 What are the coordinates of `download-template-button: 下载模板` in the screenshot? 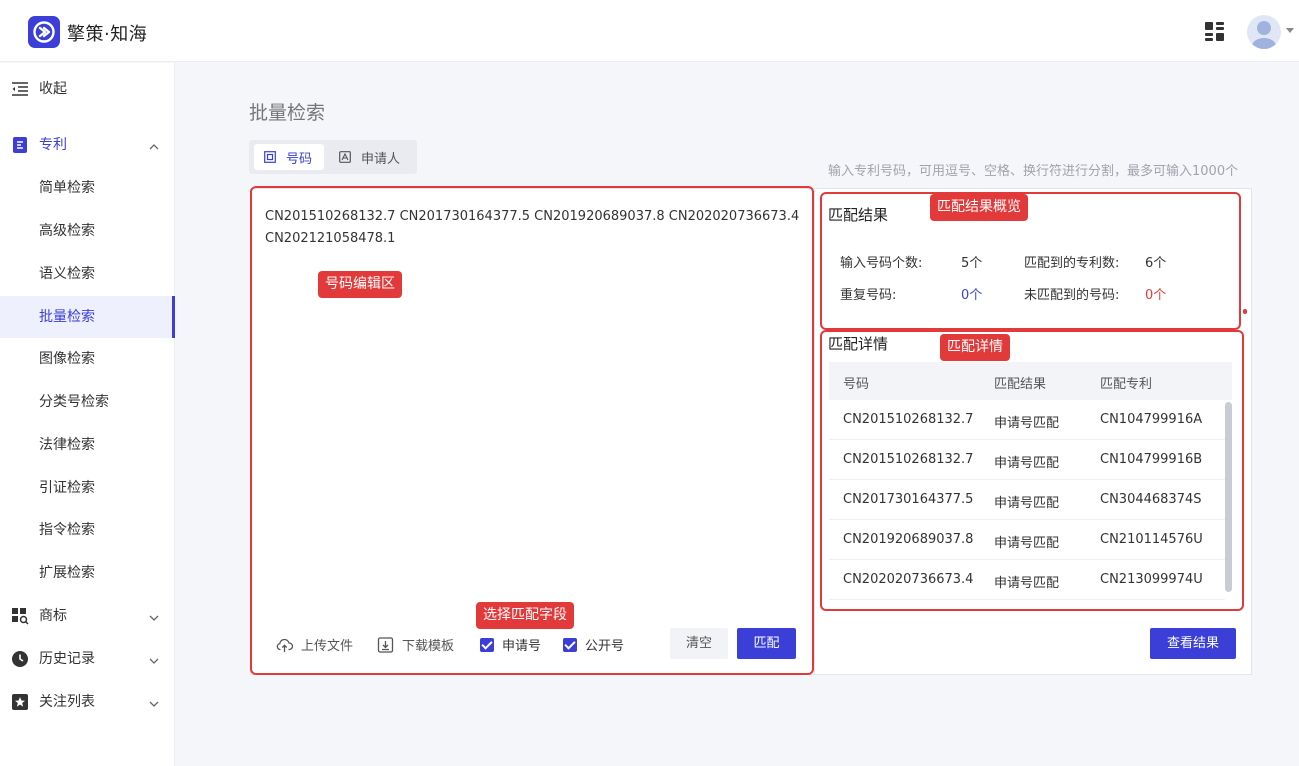 It's located at (415, 644).